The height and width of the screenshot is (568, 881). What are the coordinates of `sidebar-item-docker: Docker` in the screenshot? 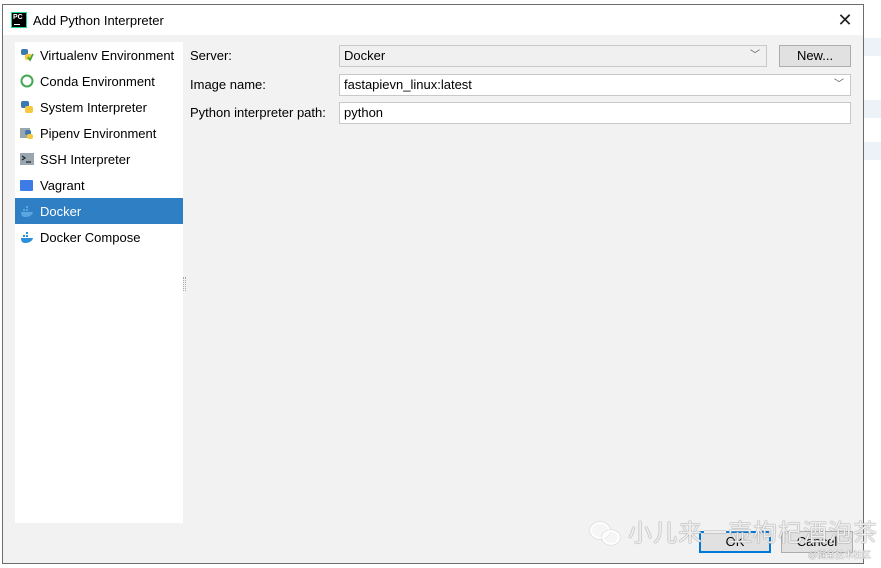 It's located at (99, 211).